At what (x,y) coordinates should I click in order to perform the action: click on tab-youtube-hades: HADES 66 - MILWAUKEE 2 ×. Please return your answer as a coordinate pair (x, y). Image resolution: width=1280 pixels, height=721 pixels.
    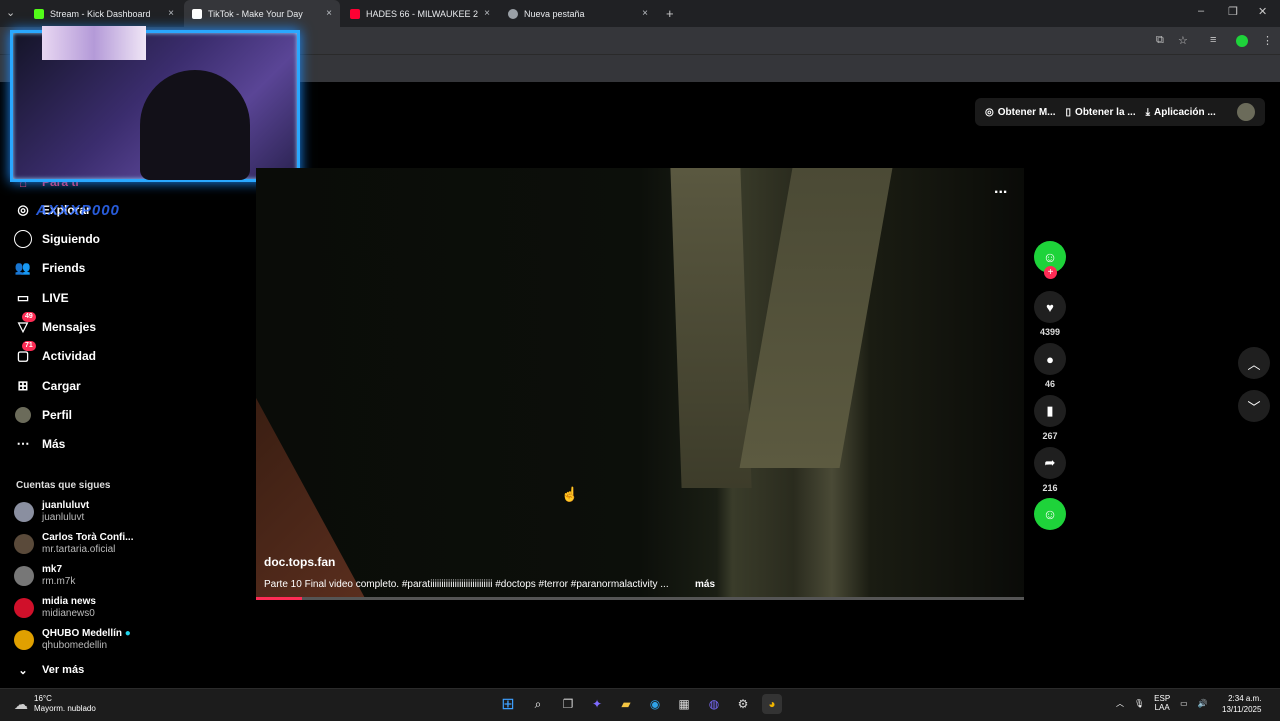
    Looking at the image, I should click on (420, 13).